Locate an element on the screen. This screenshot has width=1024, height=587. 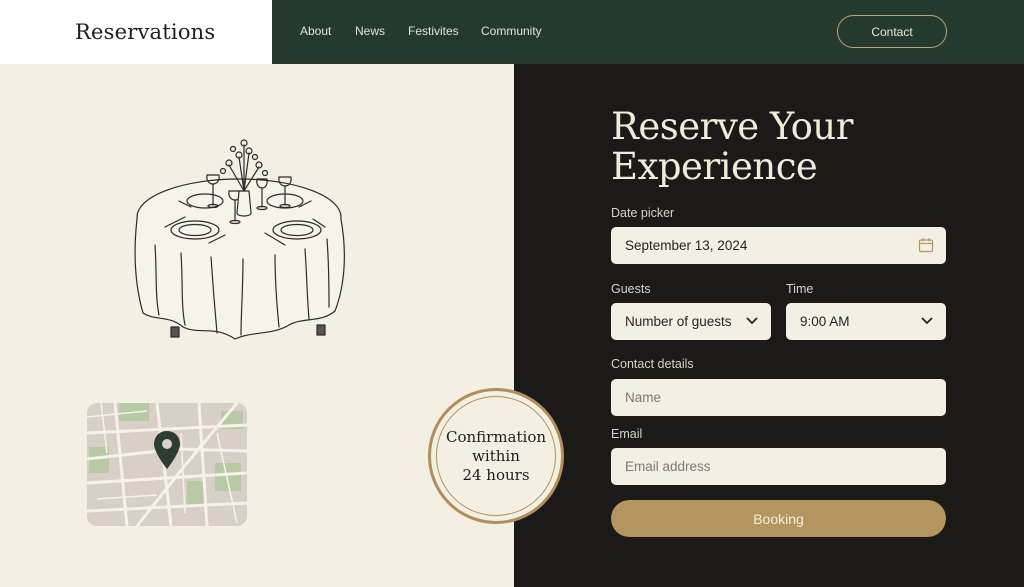
guests-label: Guests is located at coordinates (631, 289).